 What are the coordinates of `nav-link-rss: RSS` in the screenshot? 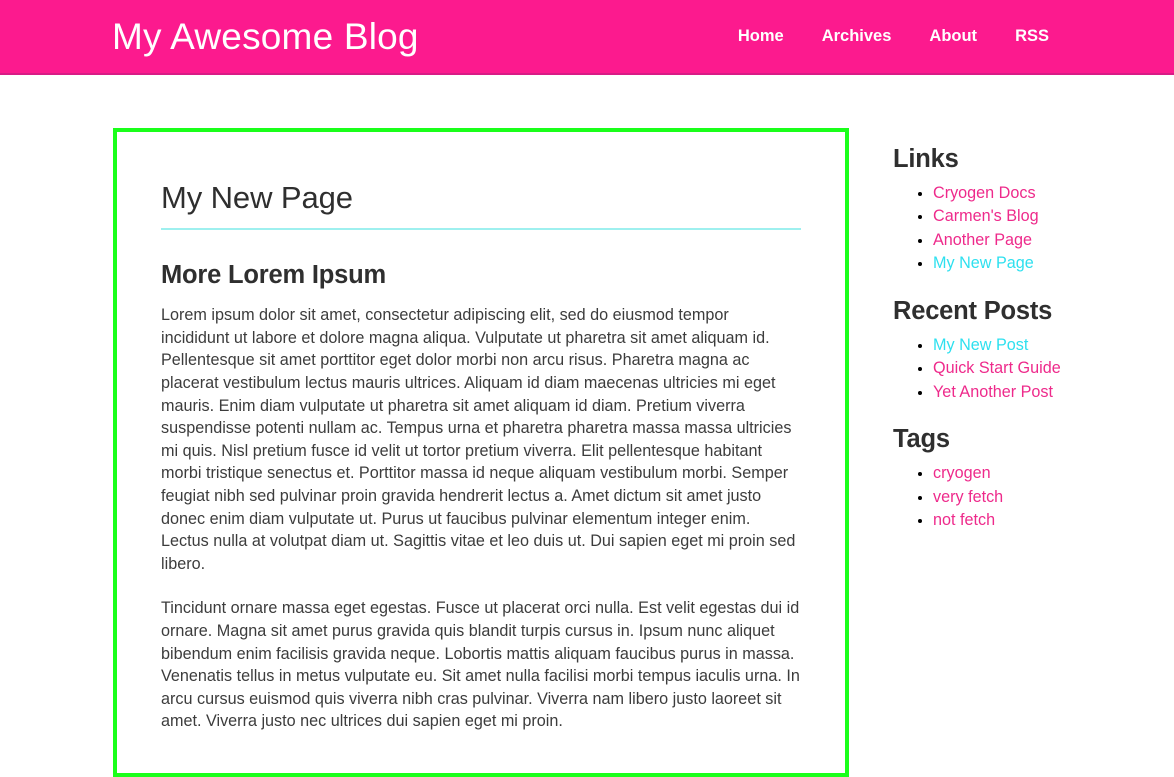 It's located at (1032, 36).